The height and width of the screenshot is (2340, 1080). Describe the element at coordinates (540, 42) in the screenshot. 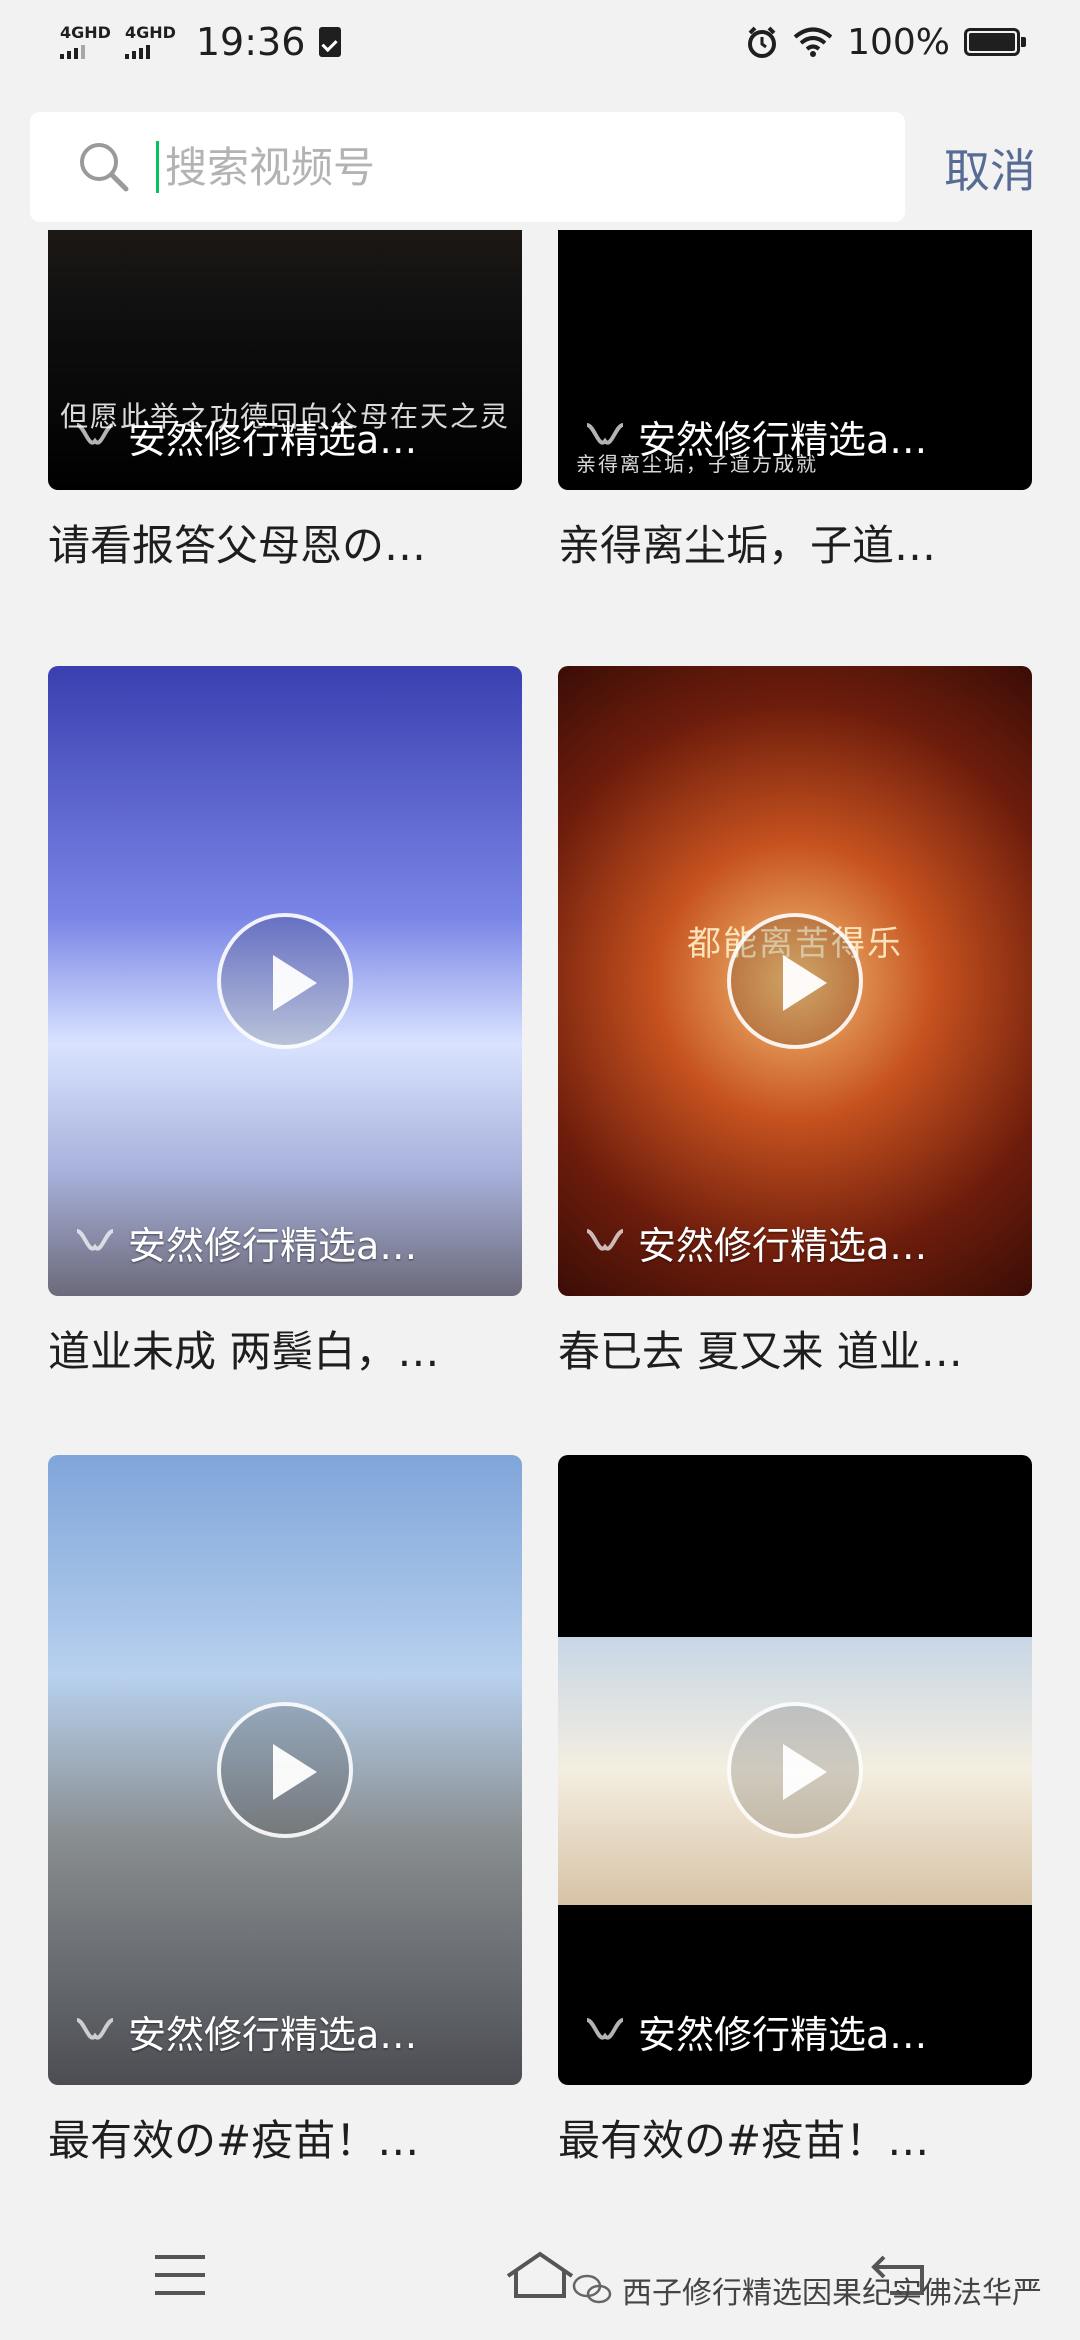

I see `status-bar: 4GHD 4GHD 19:36 100%` at that location.